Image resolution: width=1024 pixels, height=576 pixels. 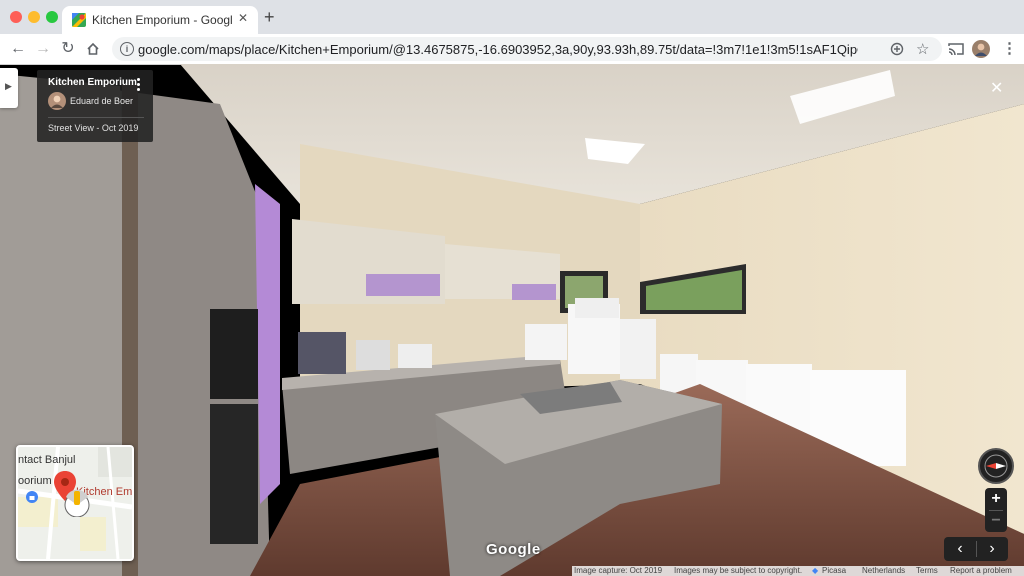 I want to click on compass-control, so click(x=996, y=466).